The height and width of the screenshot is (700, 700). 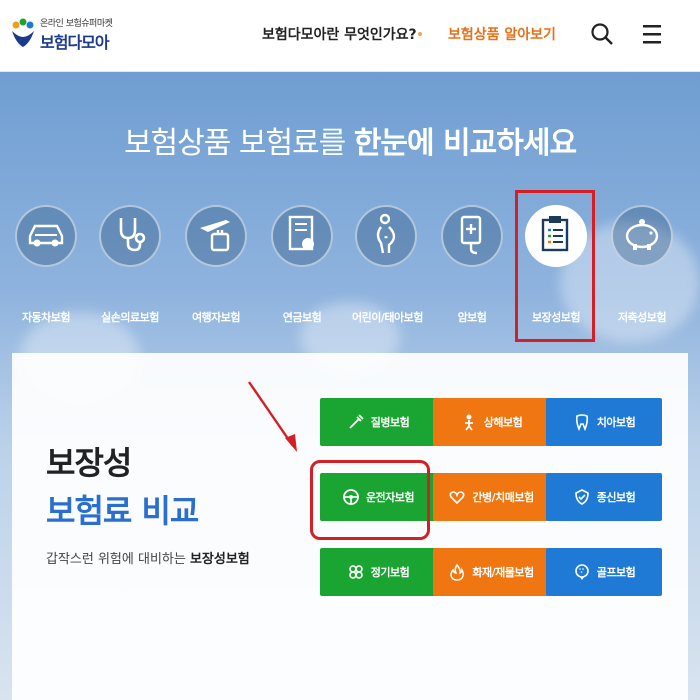 I want to click on panel-description: 갑작스런 위험에 대비하는 보장성보험, so click(x=148, y=557).